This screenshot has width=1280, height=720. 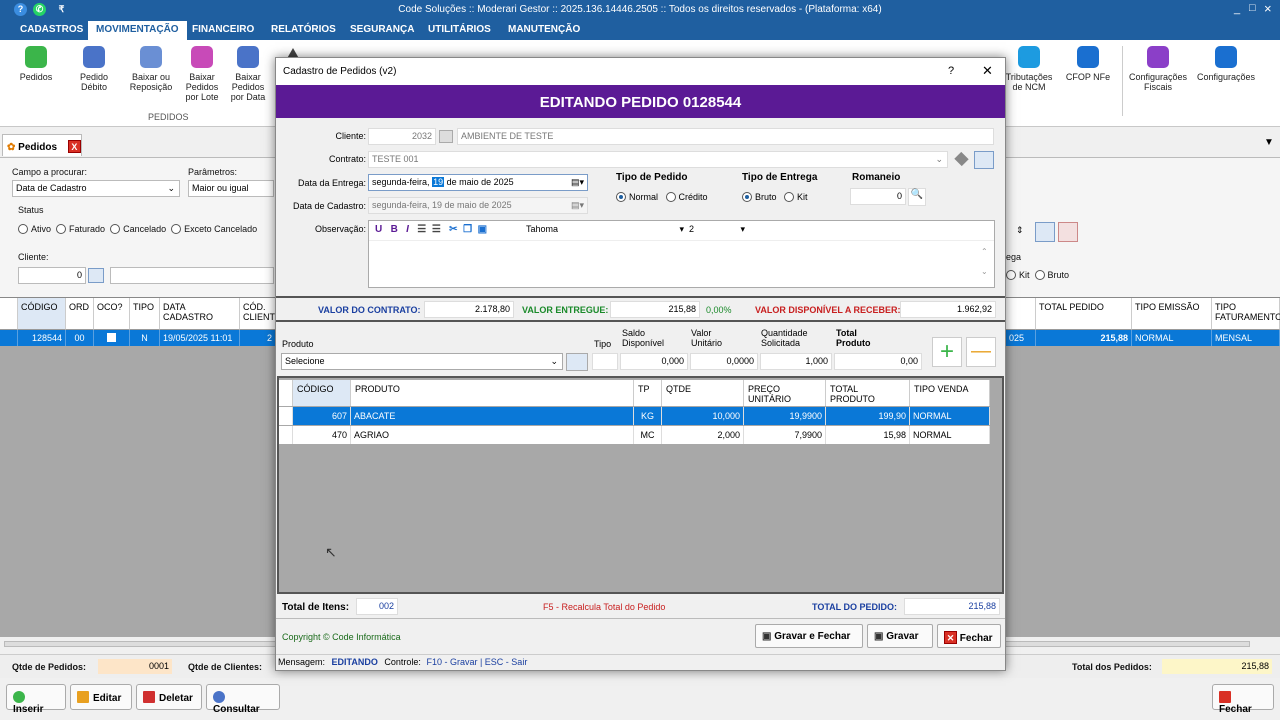 I want to click on remove-item-button: —, so click(x=981, y=352).